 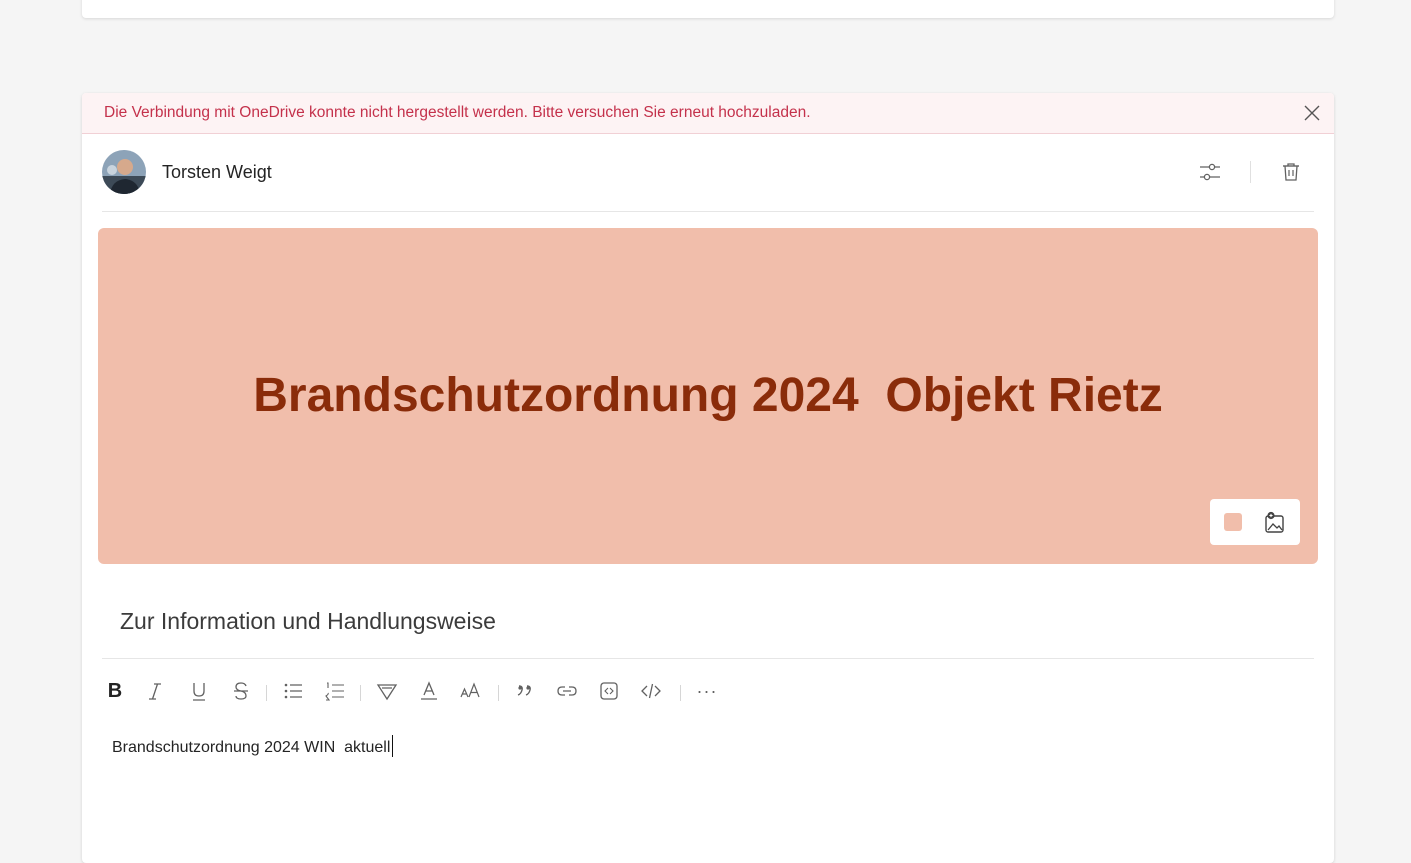 I want to click on image-icon, so click(x=1275, y=523).